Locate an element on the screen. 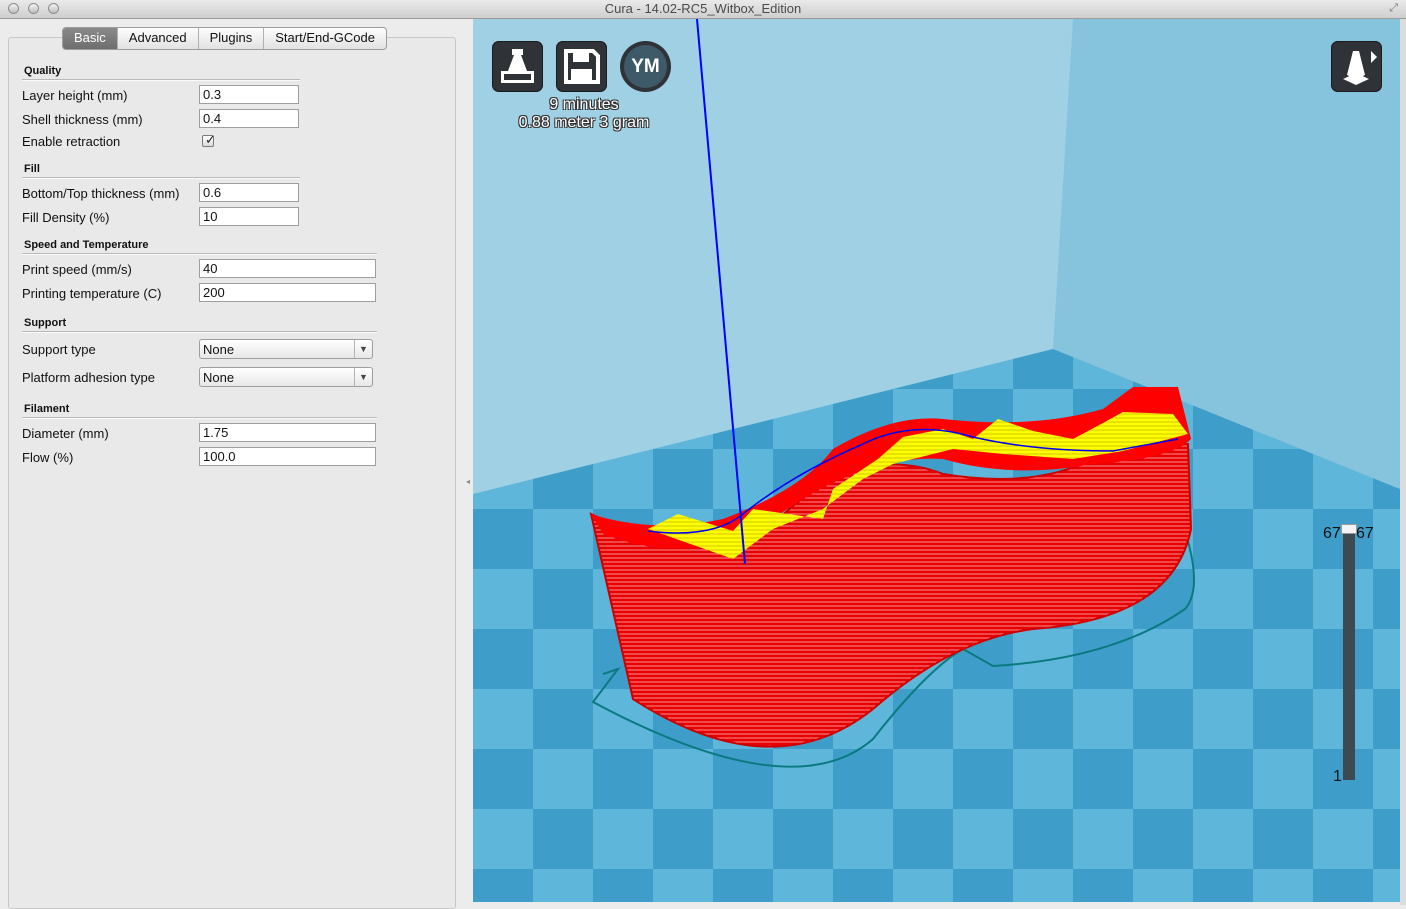 This screenshot has height=909, width=1406. layer-max-right: 67 is located at coordinates (1365, 533).